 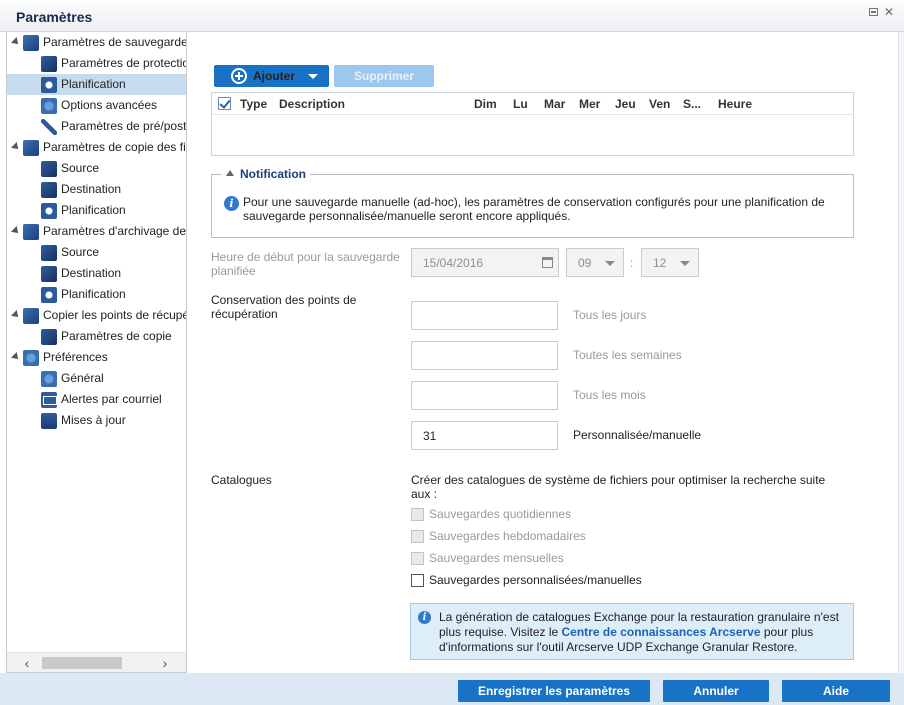 What do you see at coordinates (889, 12) in the screenshot?
I see `close-icon: ✕` at bounding box center [889, 12].